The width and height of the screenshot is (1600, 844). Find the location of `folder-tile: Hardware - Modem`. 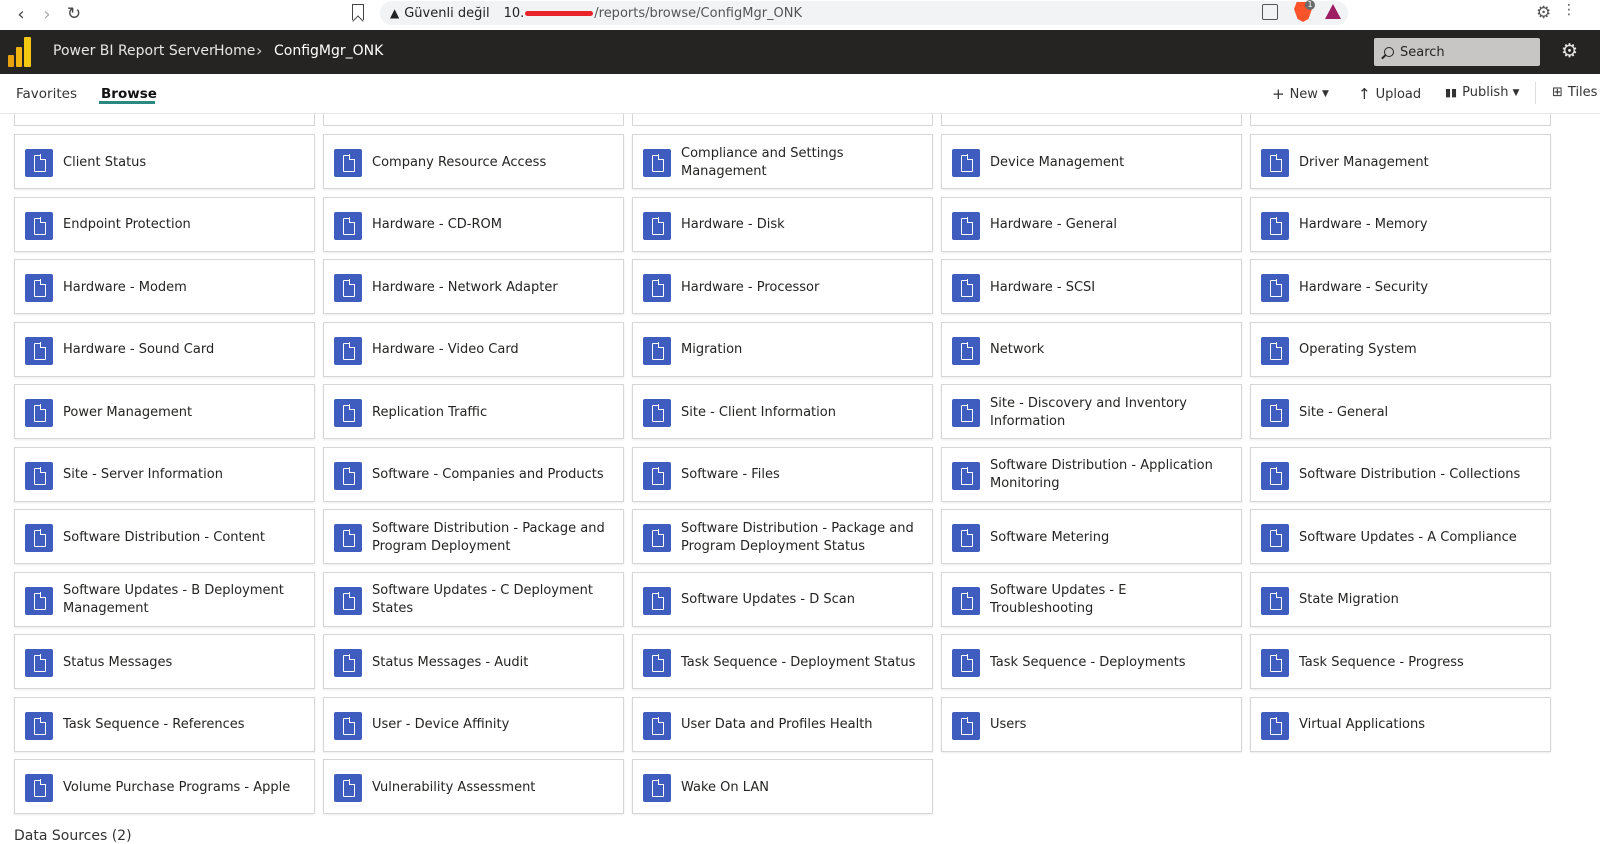

folder-tile: Hardware - Modem is located at coordinates (164, 286).